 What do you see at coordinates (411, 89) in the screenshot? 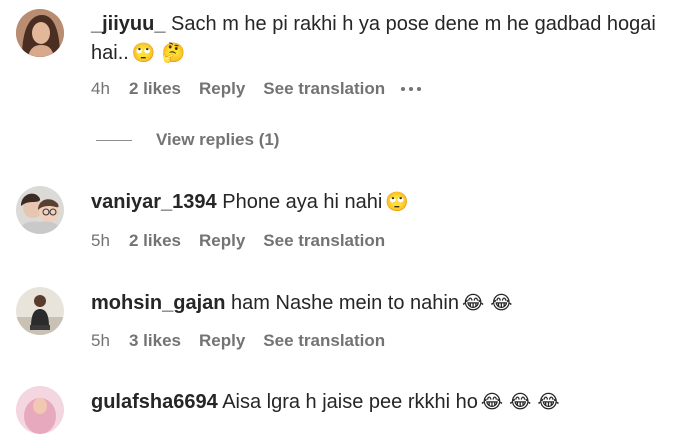
I see `ellipsis-icon` at bounding box center [411, 89].